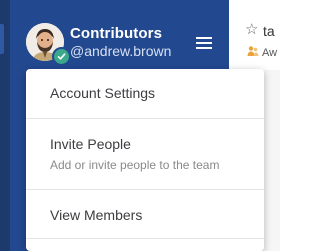  What do you see at coordinates (253, 52) in the screenshot?
I see `people-icon` at bounding box center [253, 52].